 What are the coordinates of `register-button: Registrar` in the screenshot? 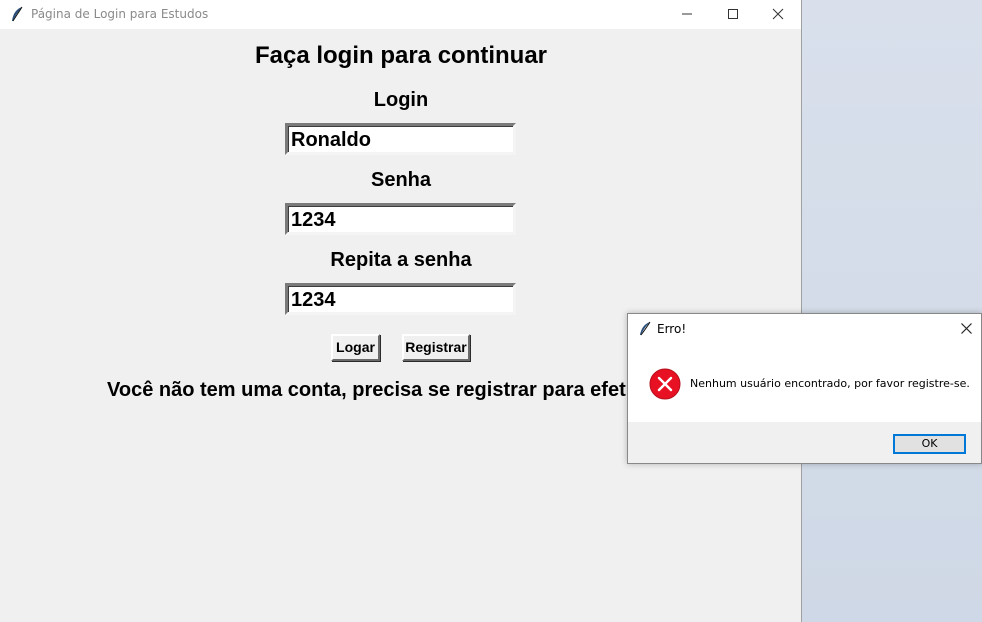 It's located at (436, 347).